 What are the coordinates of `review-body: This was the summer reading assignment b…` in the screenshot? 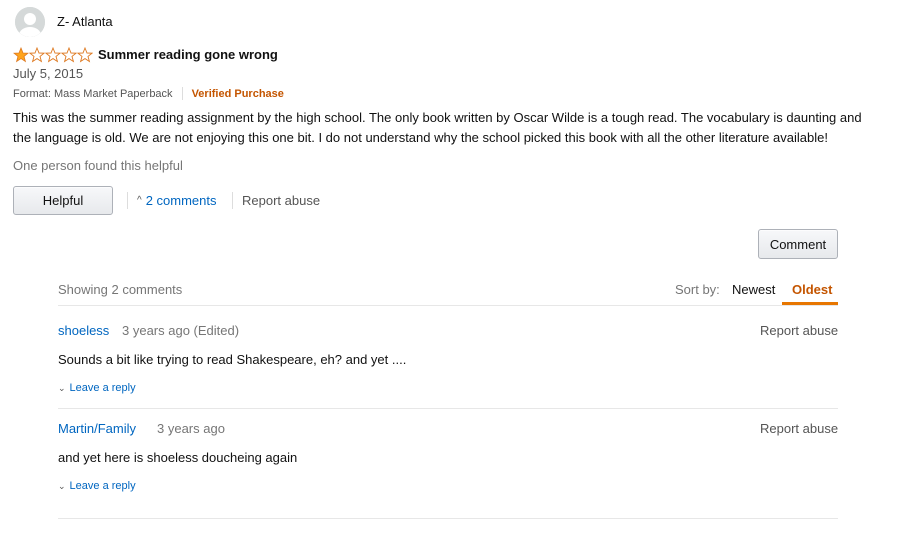 It's located at (437, 127).